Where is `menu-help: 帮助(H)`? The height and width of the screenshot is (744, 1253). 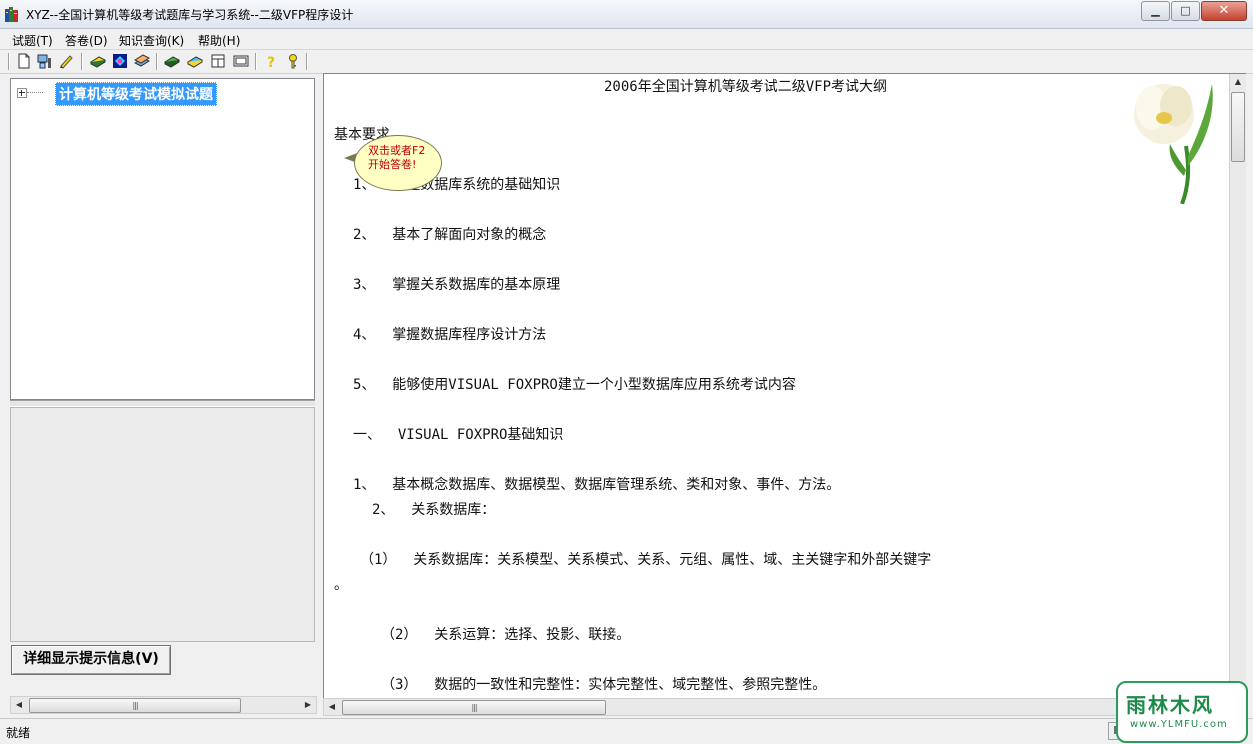
menu-help: 帮助(H) is located at coordinates (219, 40).